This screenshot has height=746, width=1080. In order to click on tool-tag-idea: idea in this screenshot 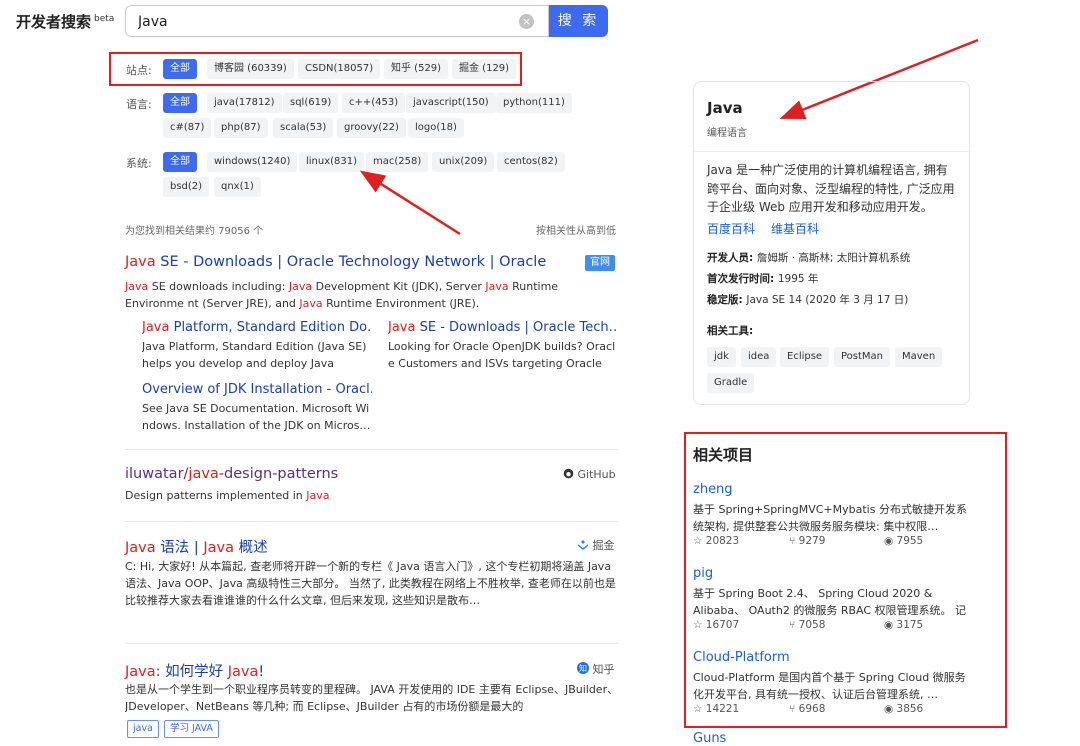, I will do `click(759, 357)`.